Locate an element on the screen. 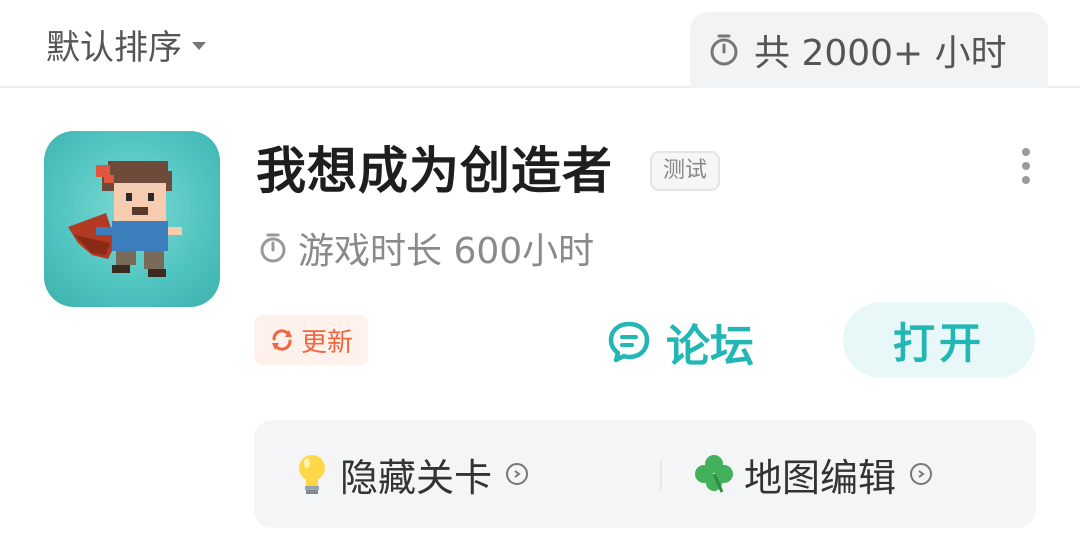  sort-dropdown: 默认排序 is located at coordinates (126, 44).